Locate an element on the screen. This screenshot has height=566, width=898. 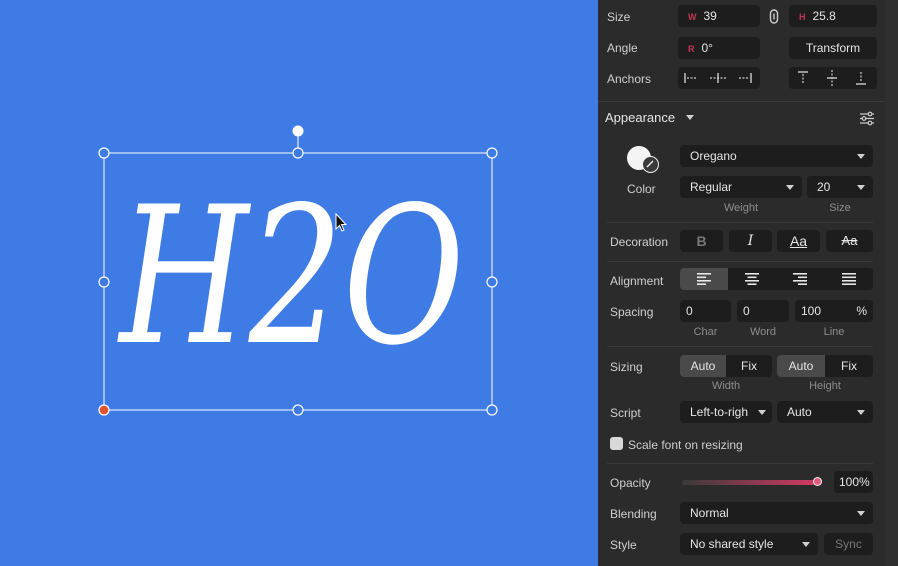
width-value: 39 is located at coordinates (710, 16).